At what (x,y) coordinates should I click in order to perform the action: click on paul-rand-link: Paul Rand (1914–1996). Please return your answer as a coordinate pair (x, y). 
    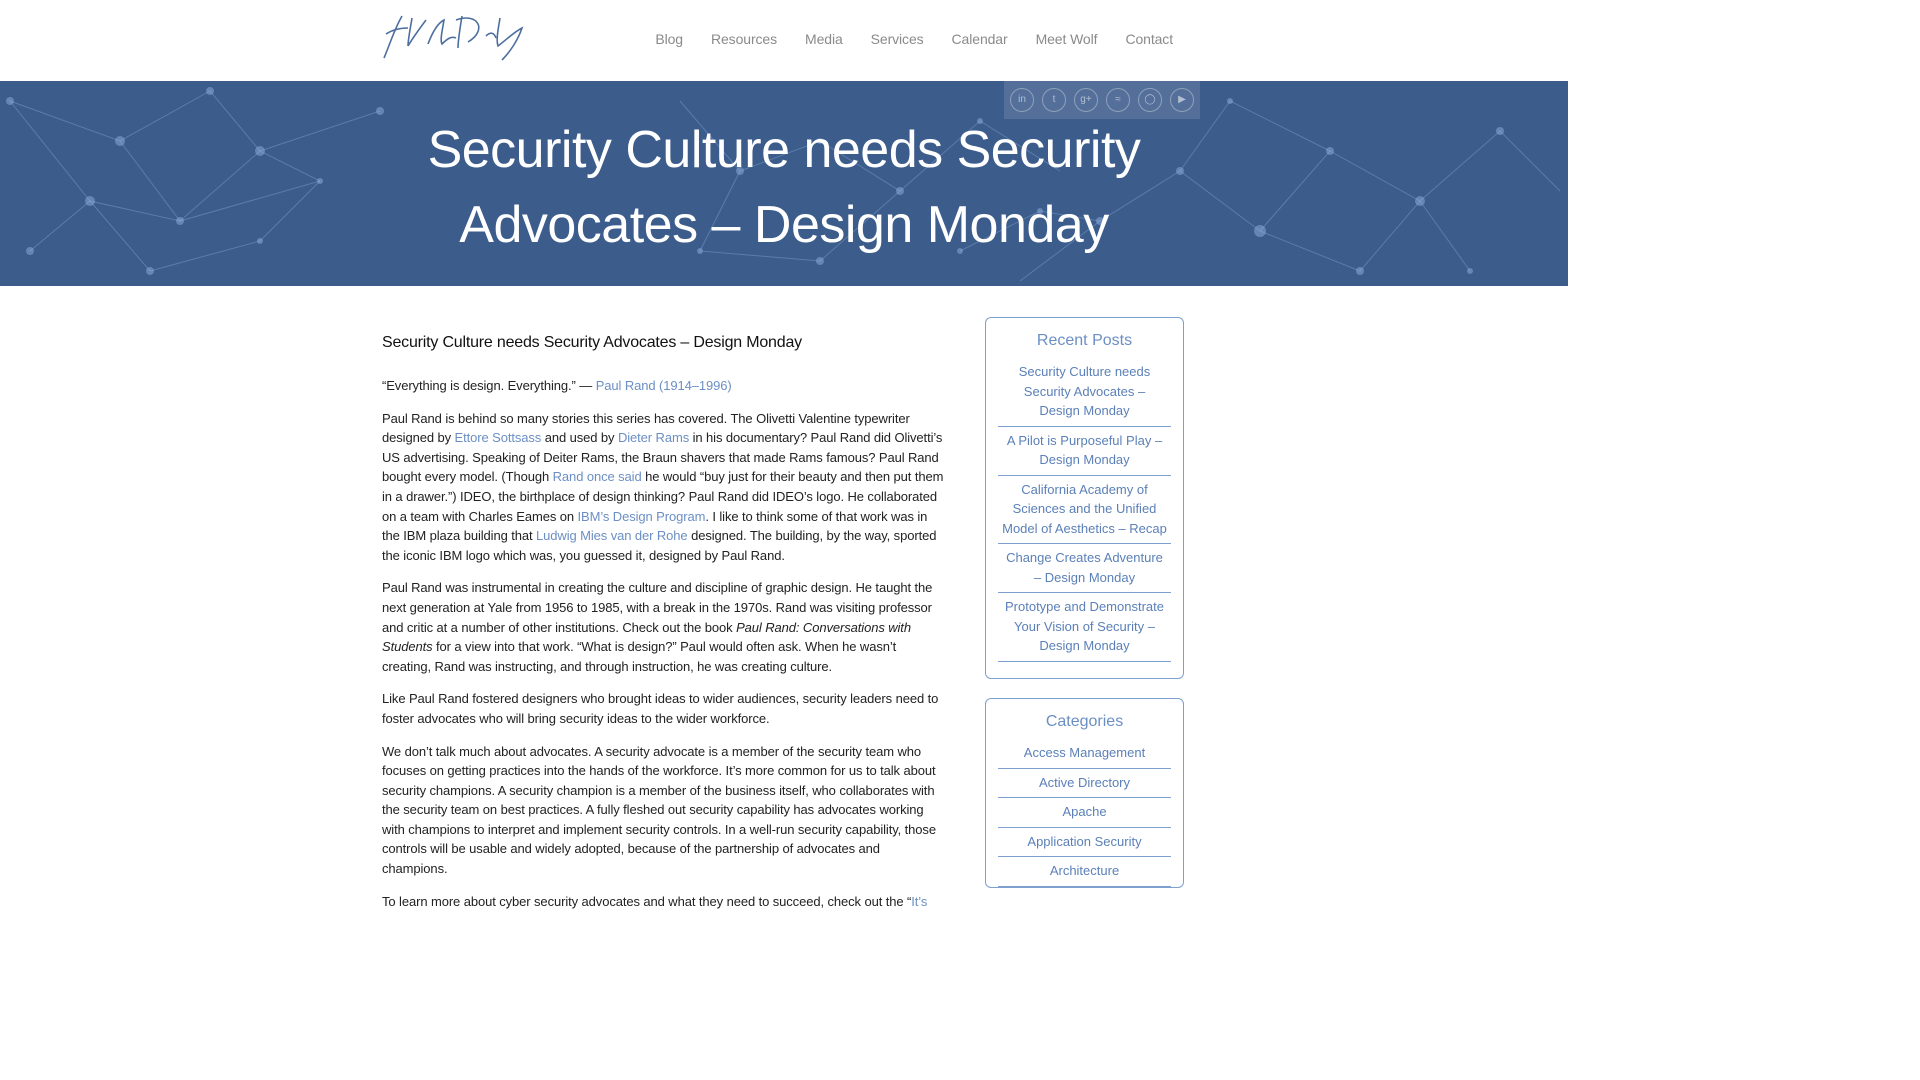
    Looking at the image, I should click on (664, 385).